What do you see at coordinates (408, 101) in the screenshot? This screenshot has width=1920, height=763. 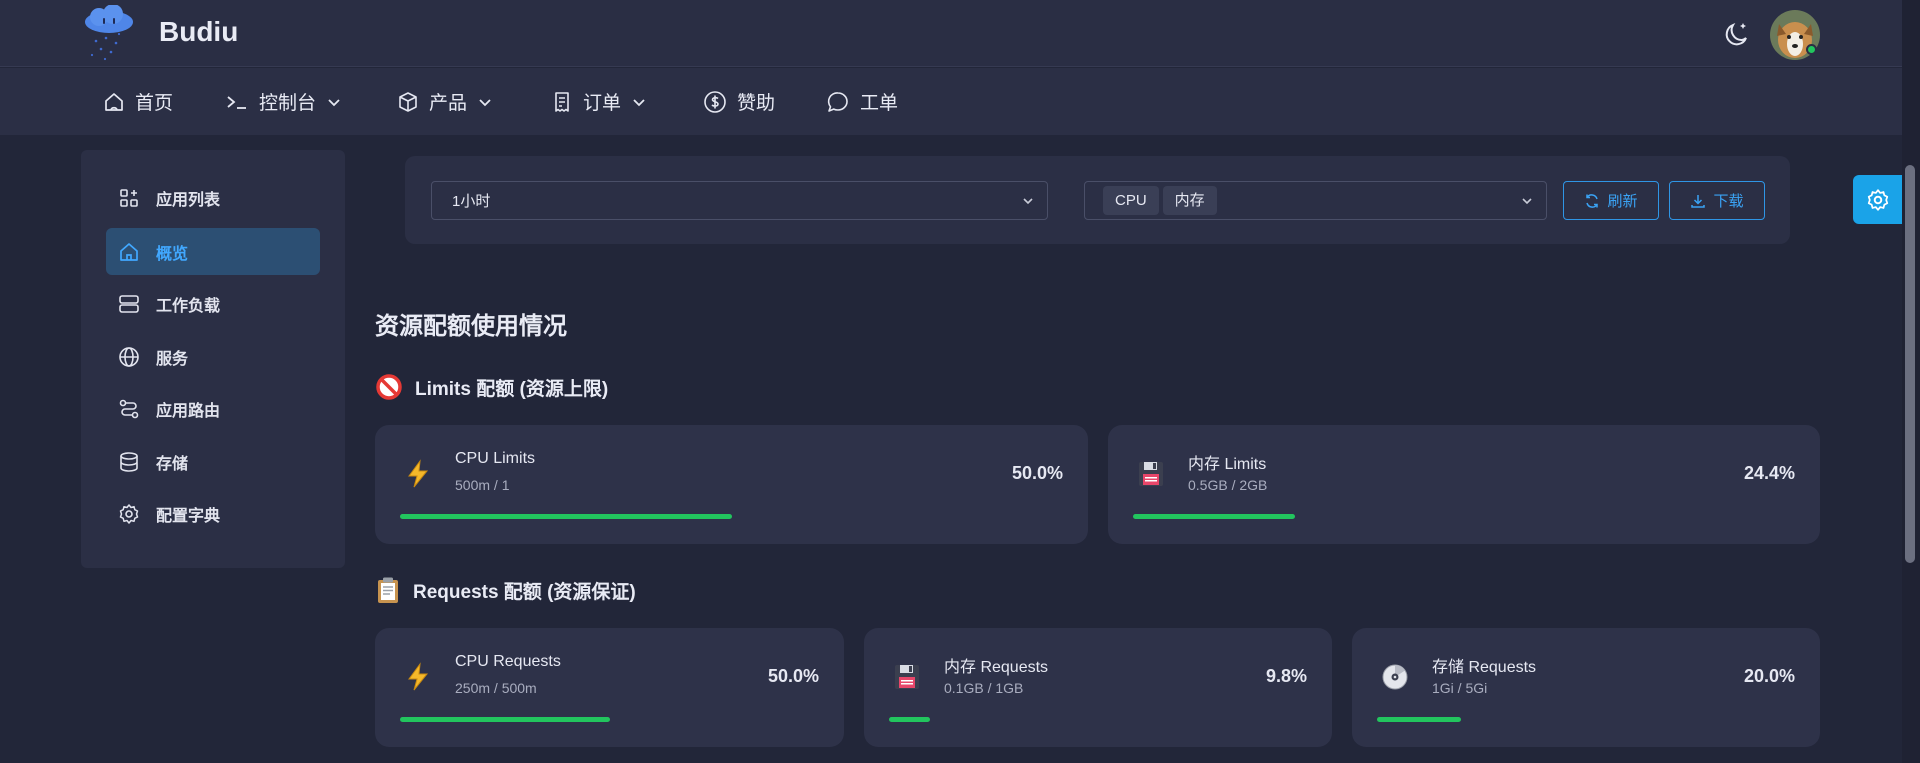 I see `box-icon` at bounding box center [408, 101].